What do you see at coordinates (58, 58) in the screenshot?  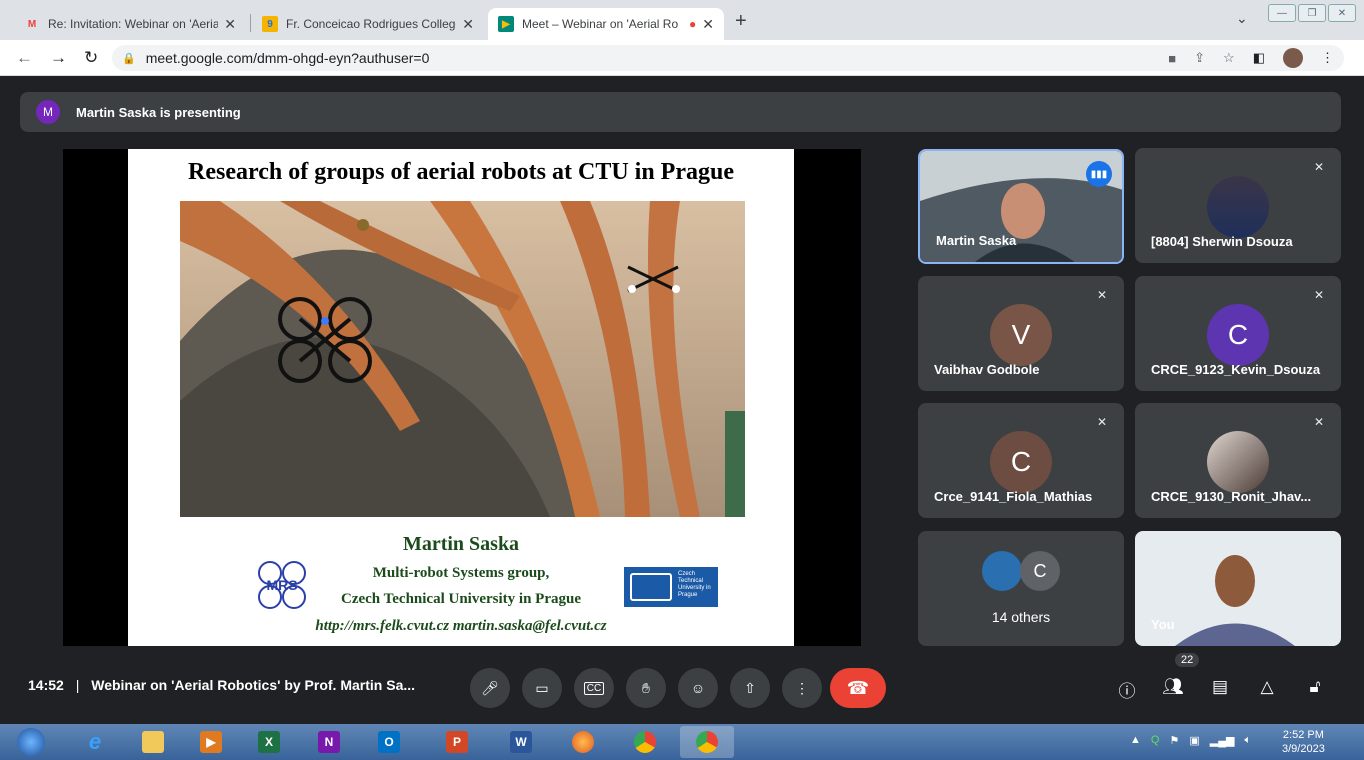 I see `forward-icon: →` at bounding box center [58, 58].